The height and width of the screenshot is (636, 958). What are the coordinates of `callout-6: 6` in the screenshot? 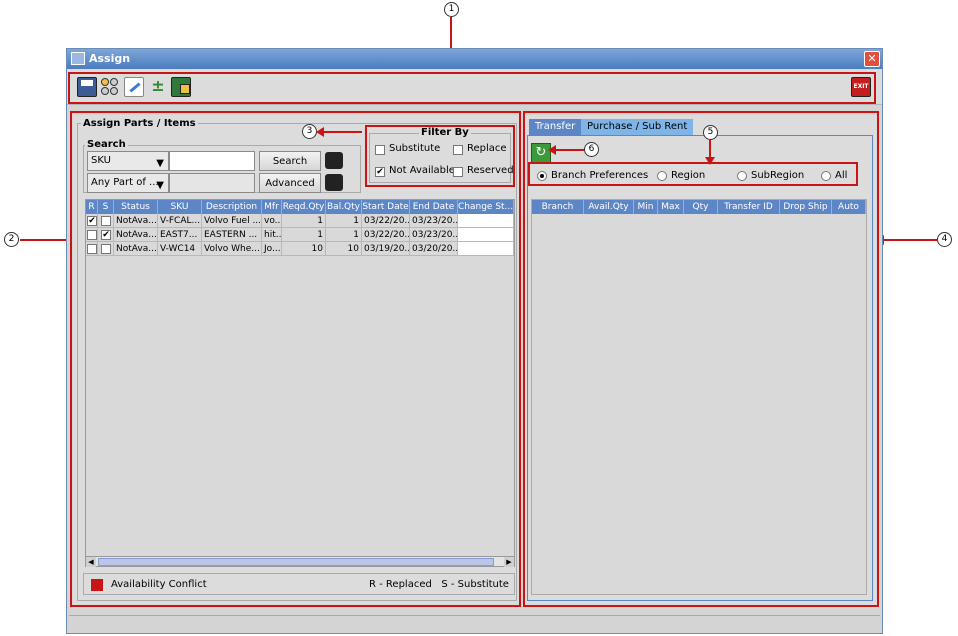 It's located at (591, 149).